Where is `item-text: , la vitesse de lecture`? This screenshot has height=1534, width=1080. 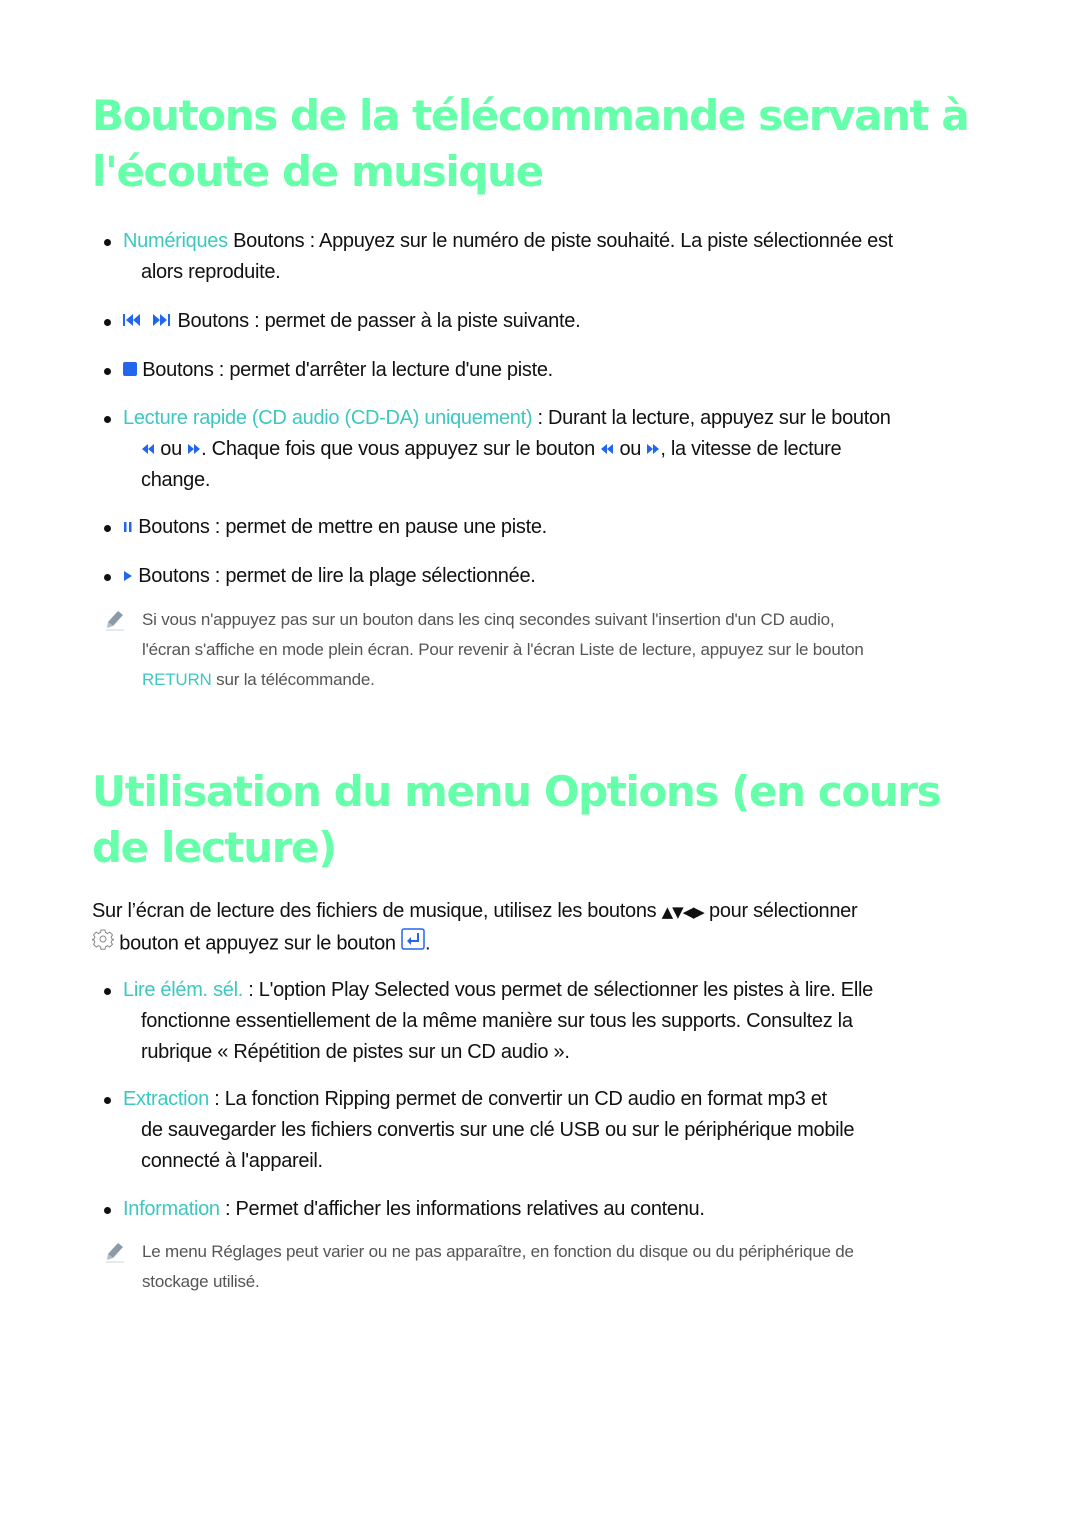 item-text: , la vitesse de lecture is located at coordinates (751, 449).